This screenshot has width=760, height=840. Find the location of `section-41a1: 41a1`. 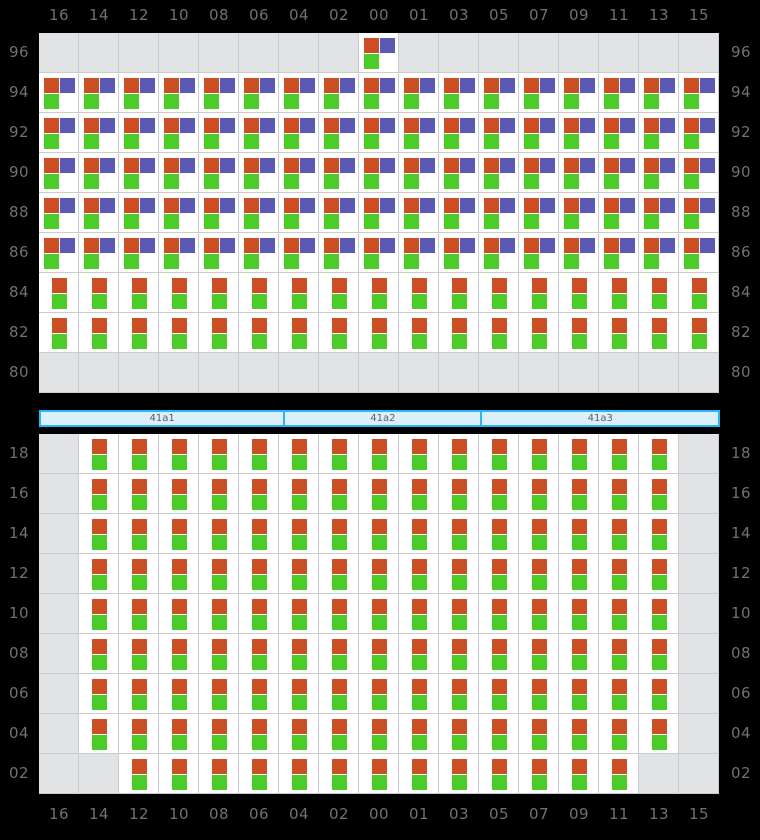

section-41a1: 41a1 is located at coordinates (163, 418).